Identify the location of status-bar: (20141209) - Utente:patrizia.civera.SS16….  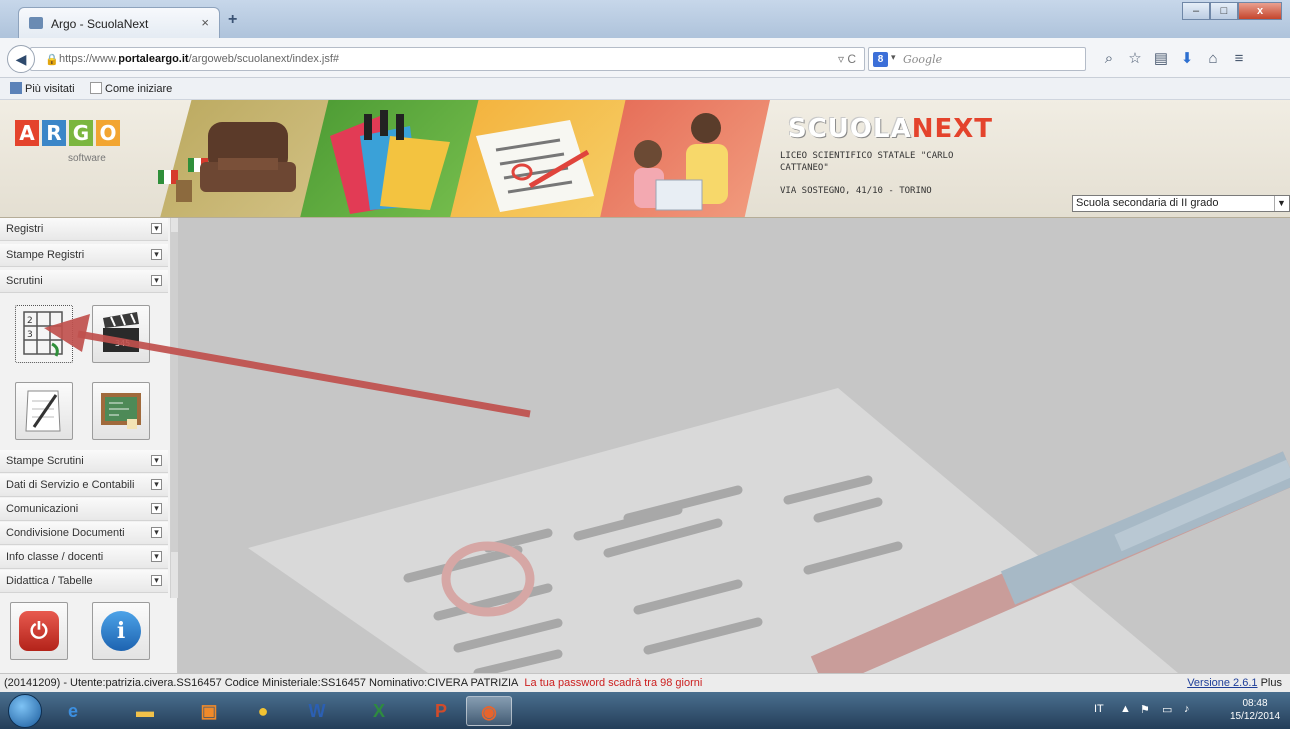
(645, 682).